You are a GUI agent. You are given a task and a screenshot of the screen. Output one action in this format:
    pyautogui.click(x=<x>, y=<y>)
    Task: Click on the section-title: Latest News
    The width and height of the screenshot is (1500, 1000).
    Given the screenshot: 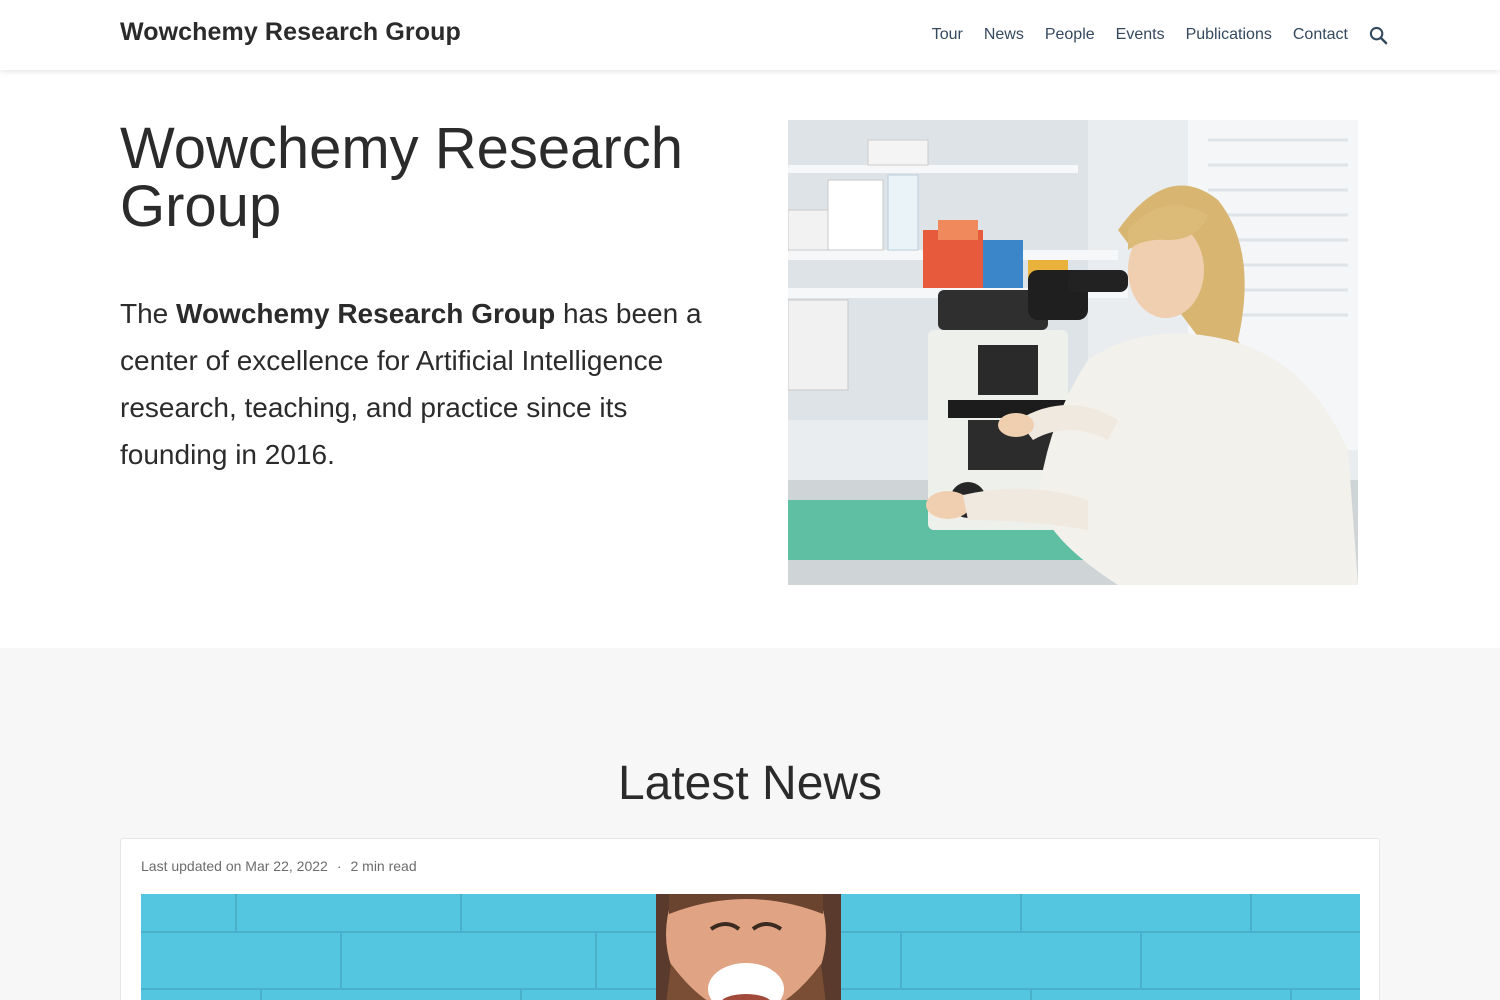 What is the action you would take?
    pyautogui.click(x=750, y=783)
    